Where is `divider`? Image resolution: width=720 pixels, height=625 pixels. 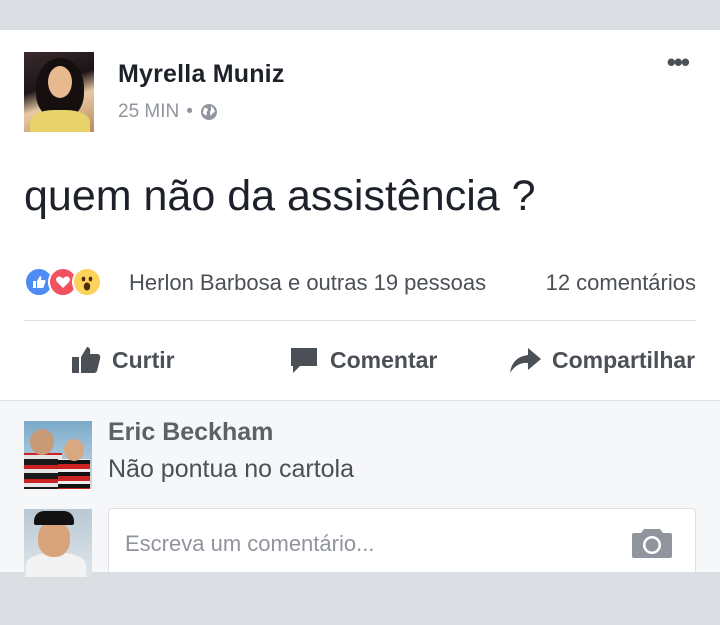
divider is located at coordinates (360, 320).